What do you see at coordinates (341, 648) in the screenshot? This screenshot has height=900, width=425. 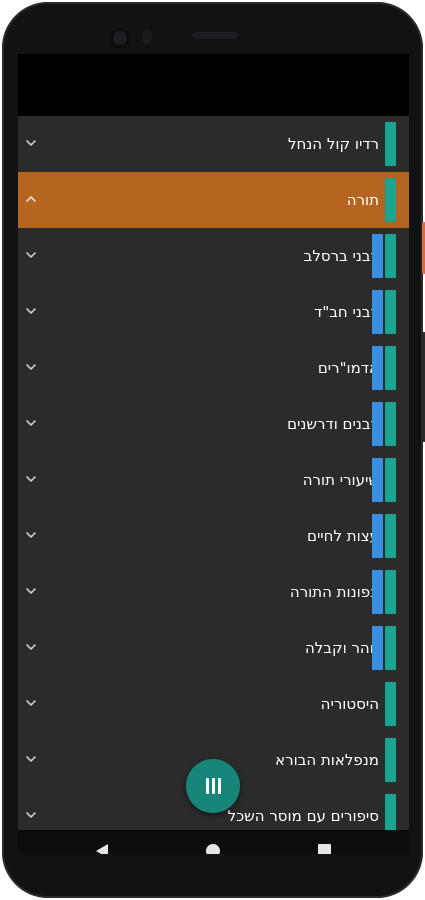 I see `category-label: זוהר וקבלה` at bounding box center [341, 648].